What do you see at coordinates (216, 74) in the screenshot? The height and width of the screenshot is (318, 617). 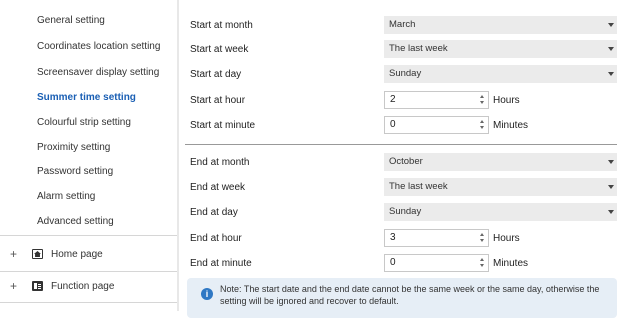 I see `start-day-label: Start at day` at bounding box center [216, 74].